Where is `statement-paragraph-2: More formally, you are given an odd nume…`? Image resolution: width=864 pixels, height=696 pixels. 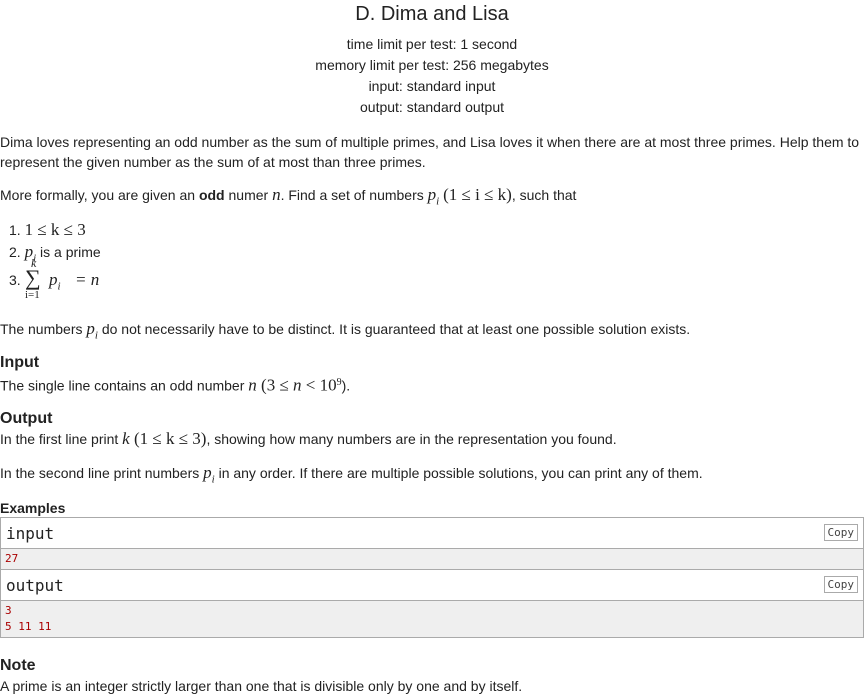 statement-paragraph-2: More formally, you are given an odd nume… is located at coordinates (288, 196).